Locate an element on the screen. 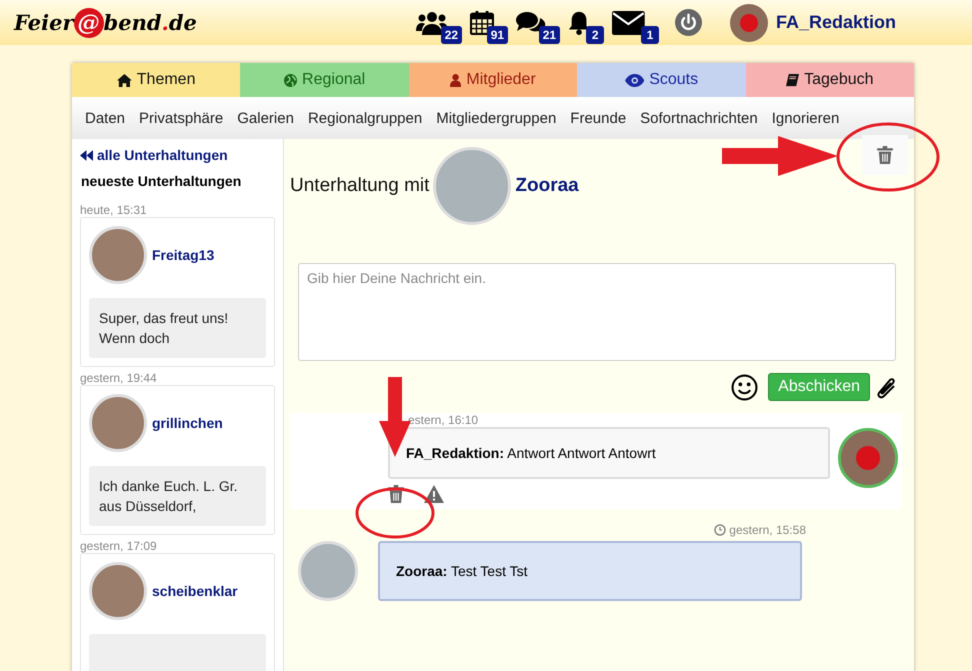 This screenshot has width=972, height=671. nav-tab: Mitglieder is located at coordinates (493, 80).